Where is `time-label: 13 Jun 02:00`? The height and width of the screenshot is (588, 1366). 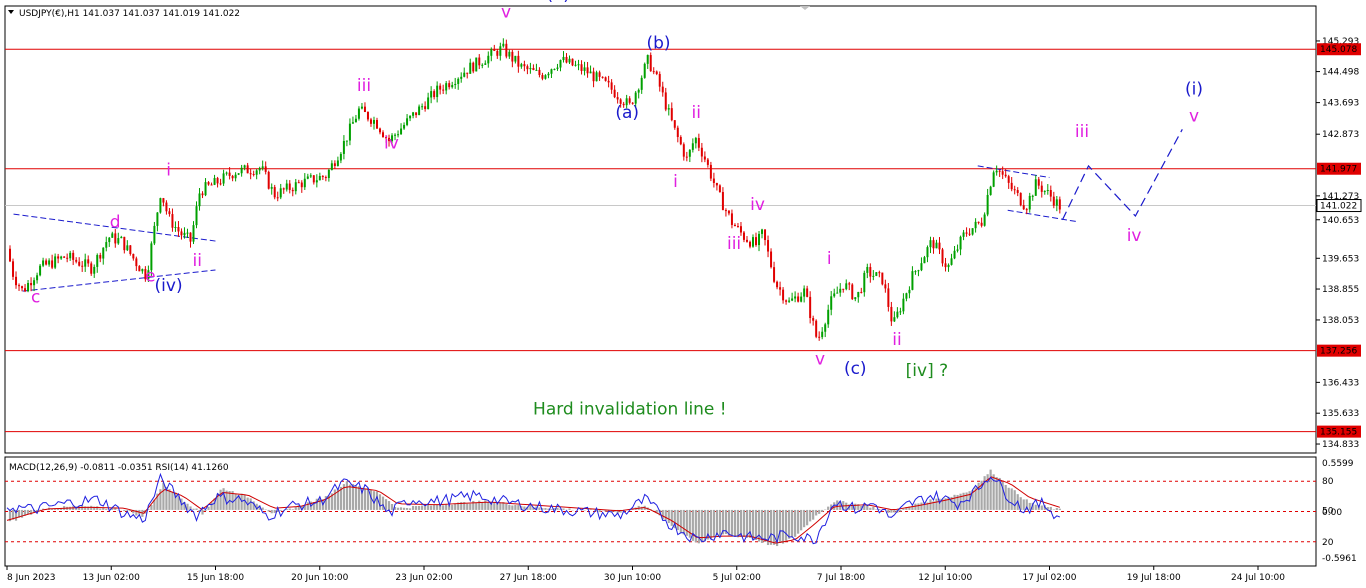
time-label: 13 Jun 02:00 is located at coordinates (111, 578).